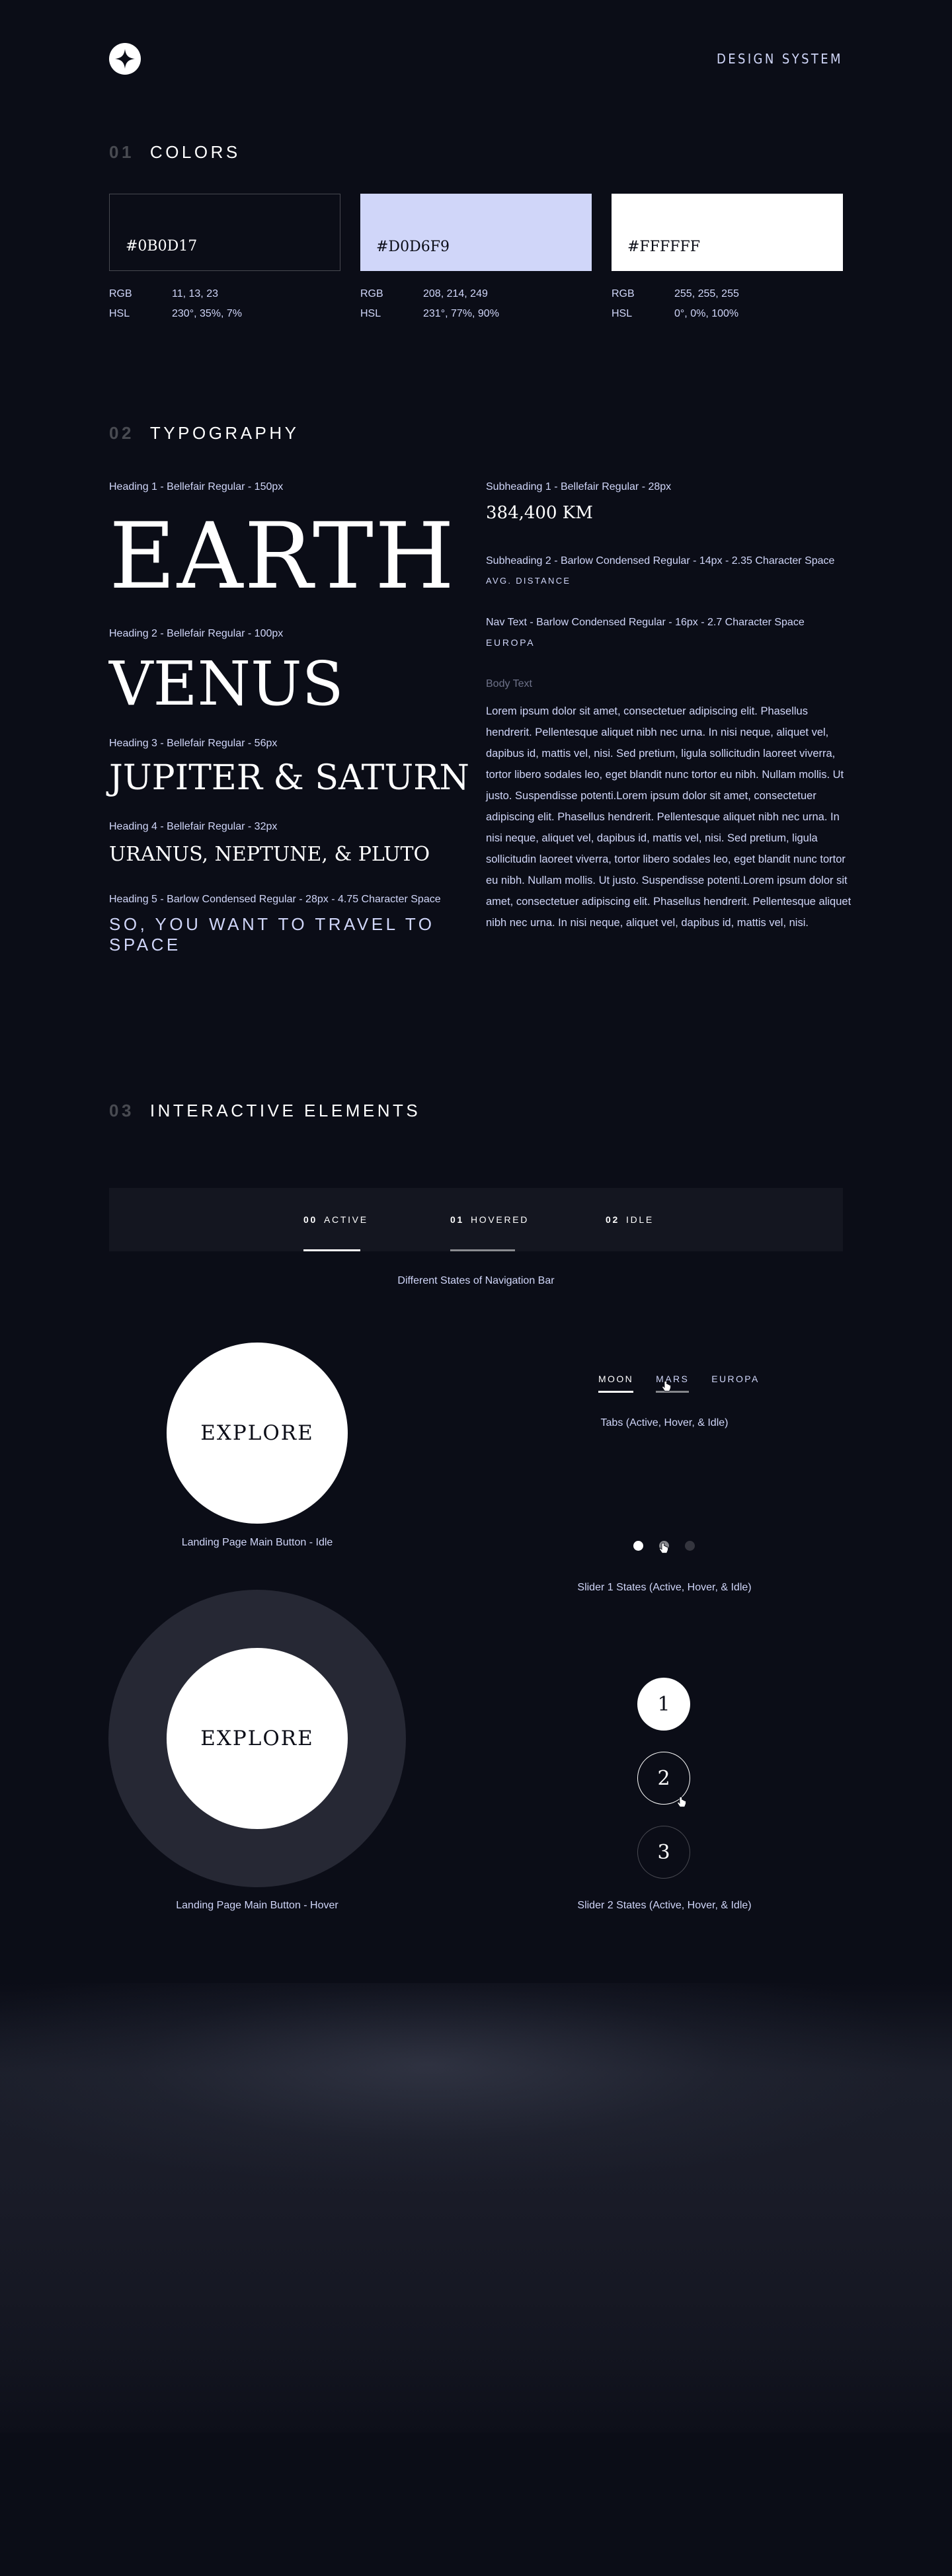  Describe the element at coordinates (224, 433) in the screenshot. I see `section-heading: TYPOGRAPHY` at that location.